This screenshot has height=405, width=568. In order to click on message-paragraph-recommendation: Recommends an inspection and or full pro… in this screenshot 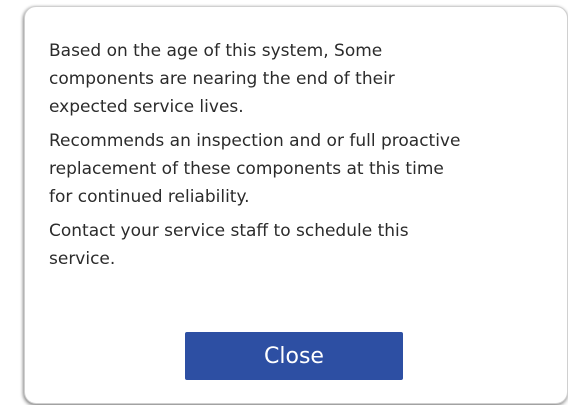, I will do `click(255, 169)`.